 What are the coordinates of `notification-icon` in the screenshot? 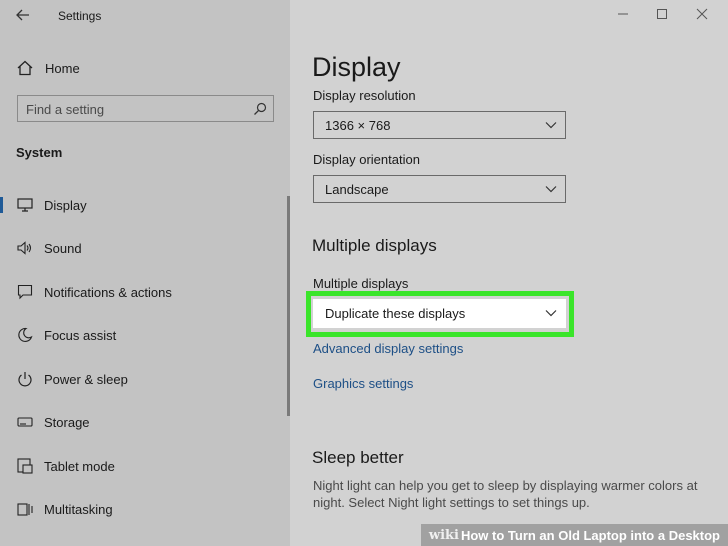 It's located at (25, 292).